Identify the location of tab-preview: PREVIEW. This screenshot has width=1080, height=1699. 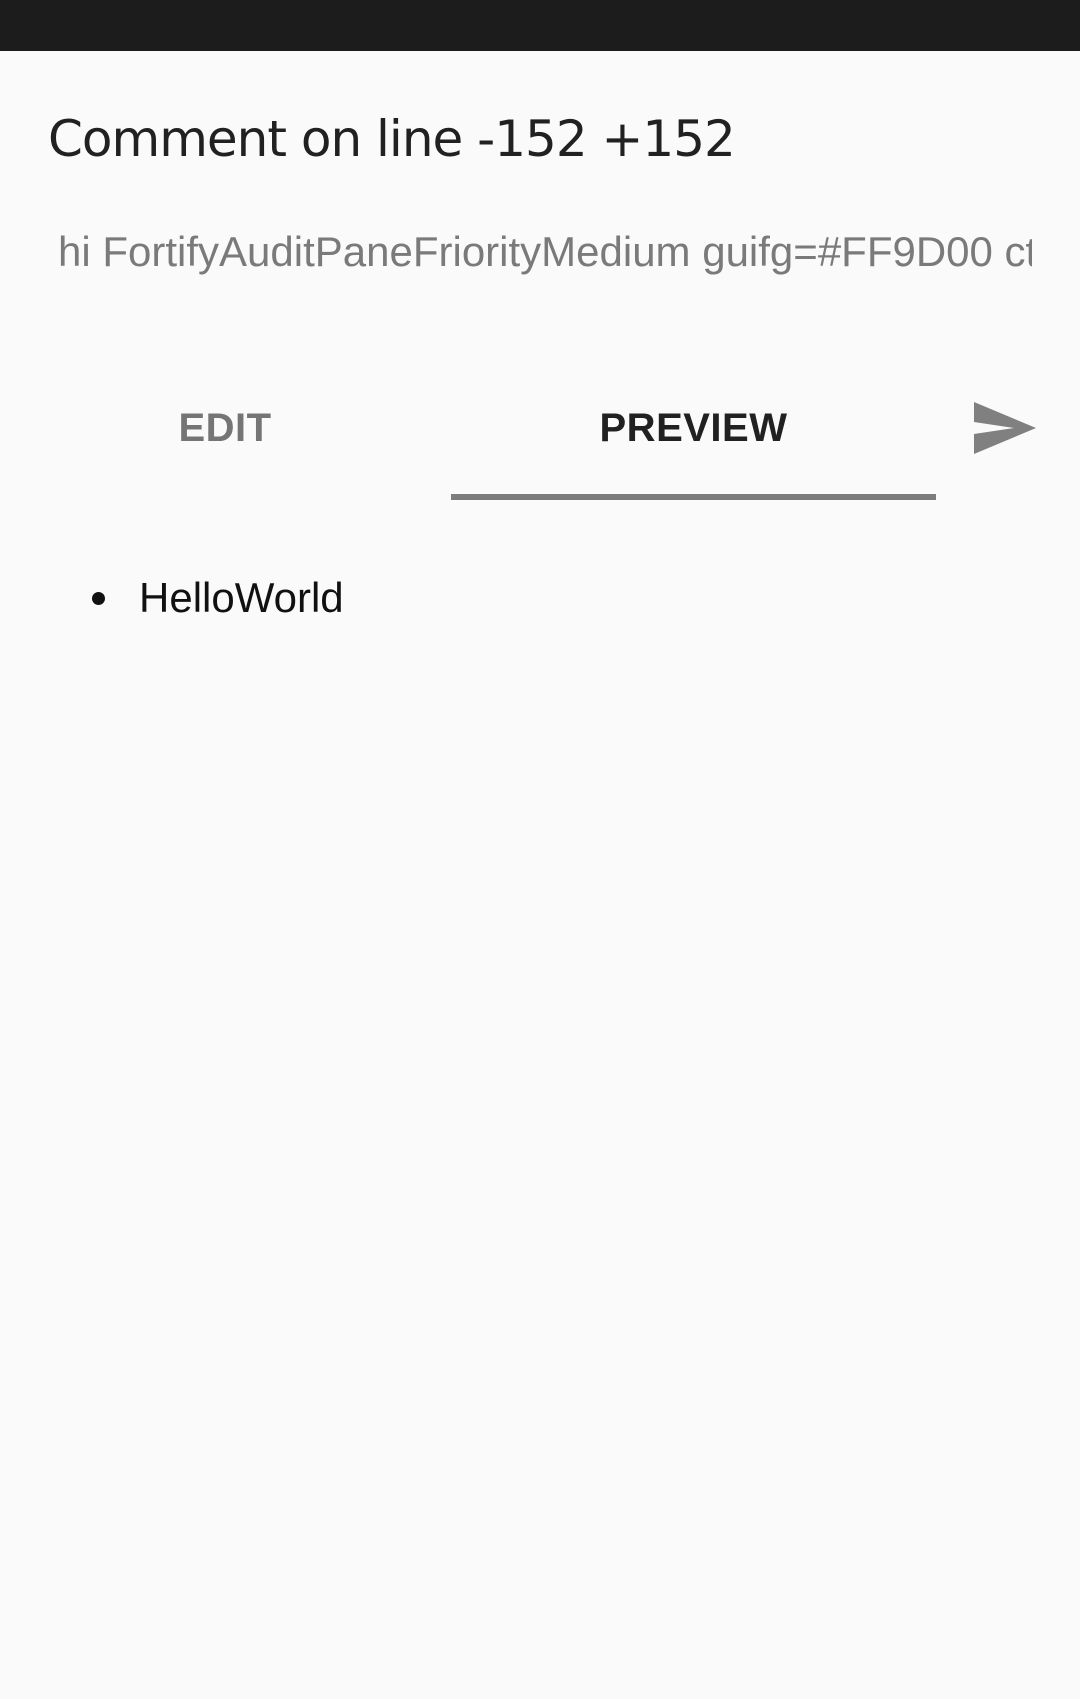
(693, 436).